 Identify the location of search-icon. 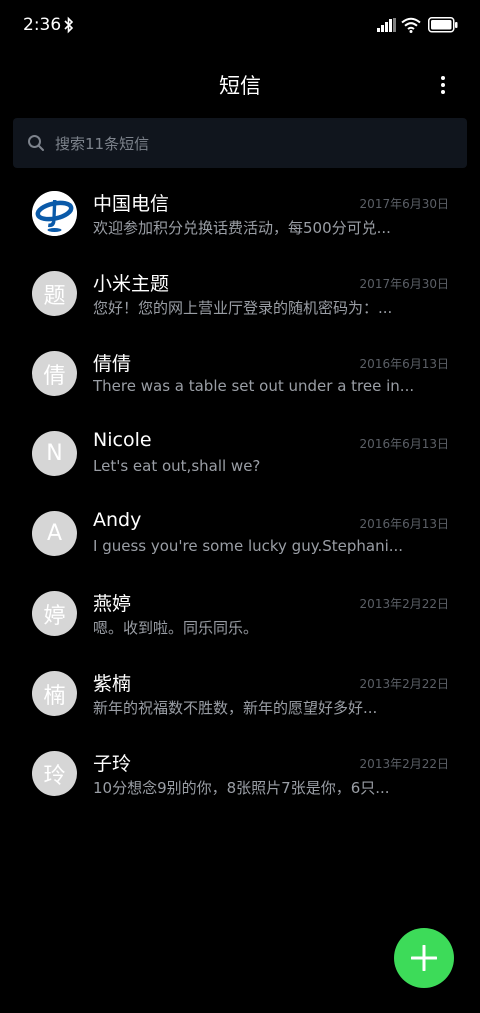
(36, 143).